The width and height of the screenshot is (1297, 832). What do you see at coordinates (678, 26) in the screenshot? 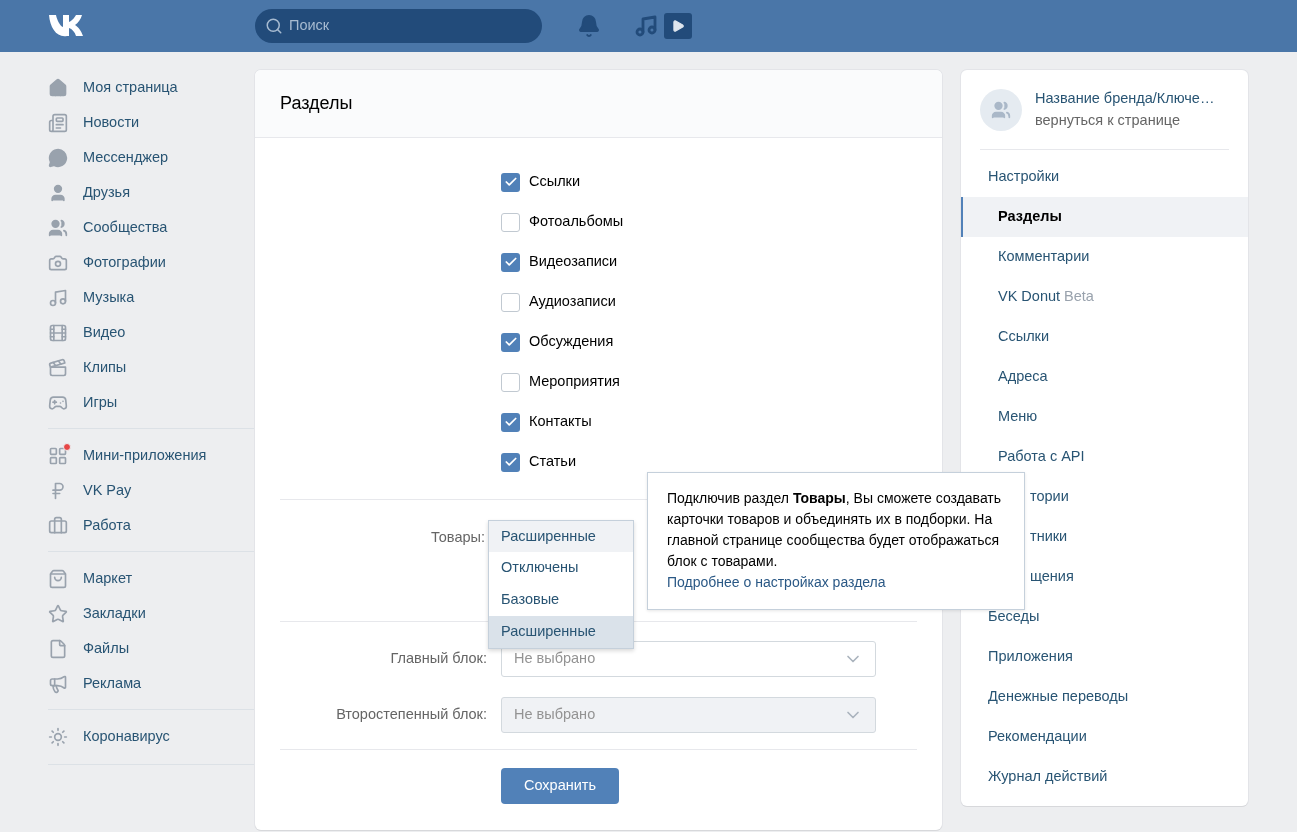
I see `play-icon` at bounding box center [678, 26].